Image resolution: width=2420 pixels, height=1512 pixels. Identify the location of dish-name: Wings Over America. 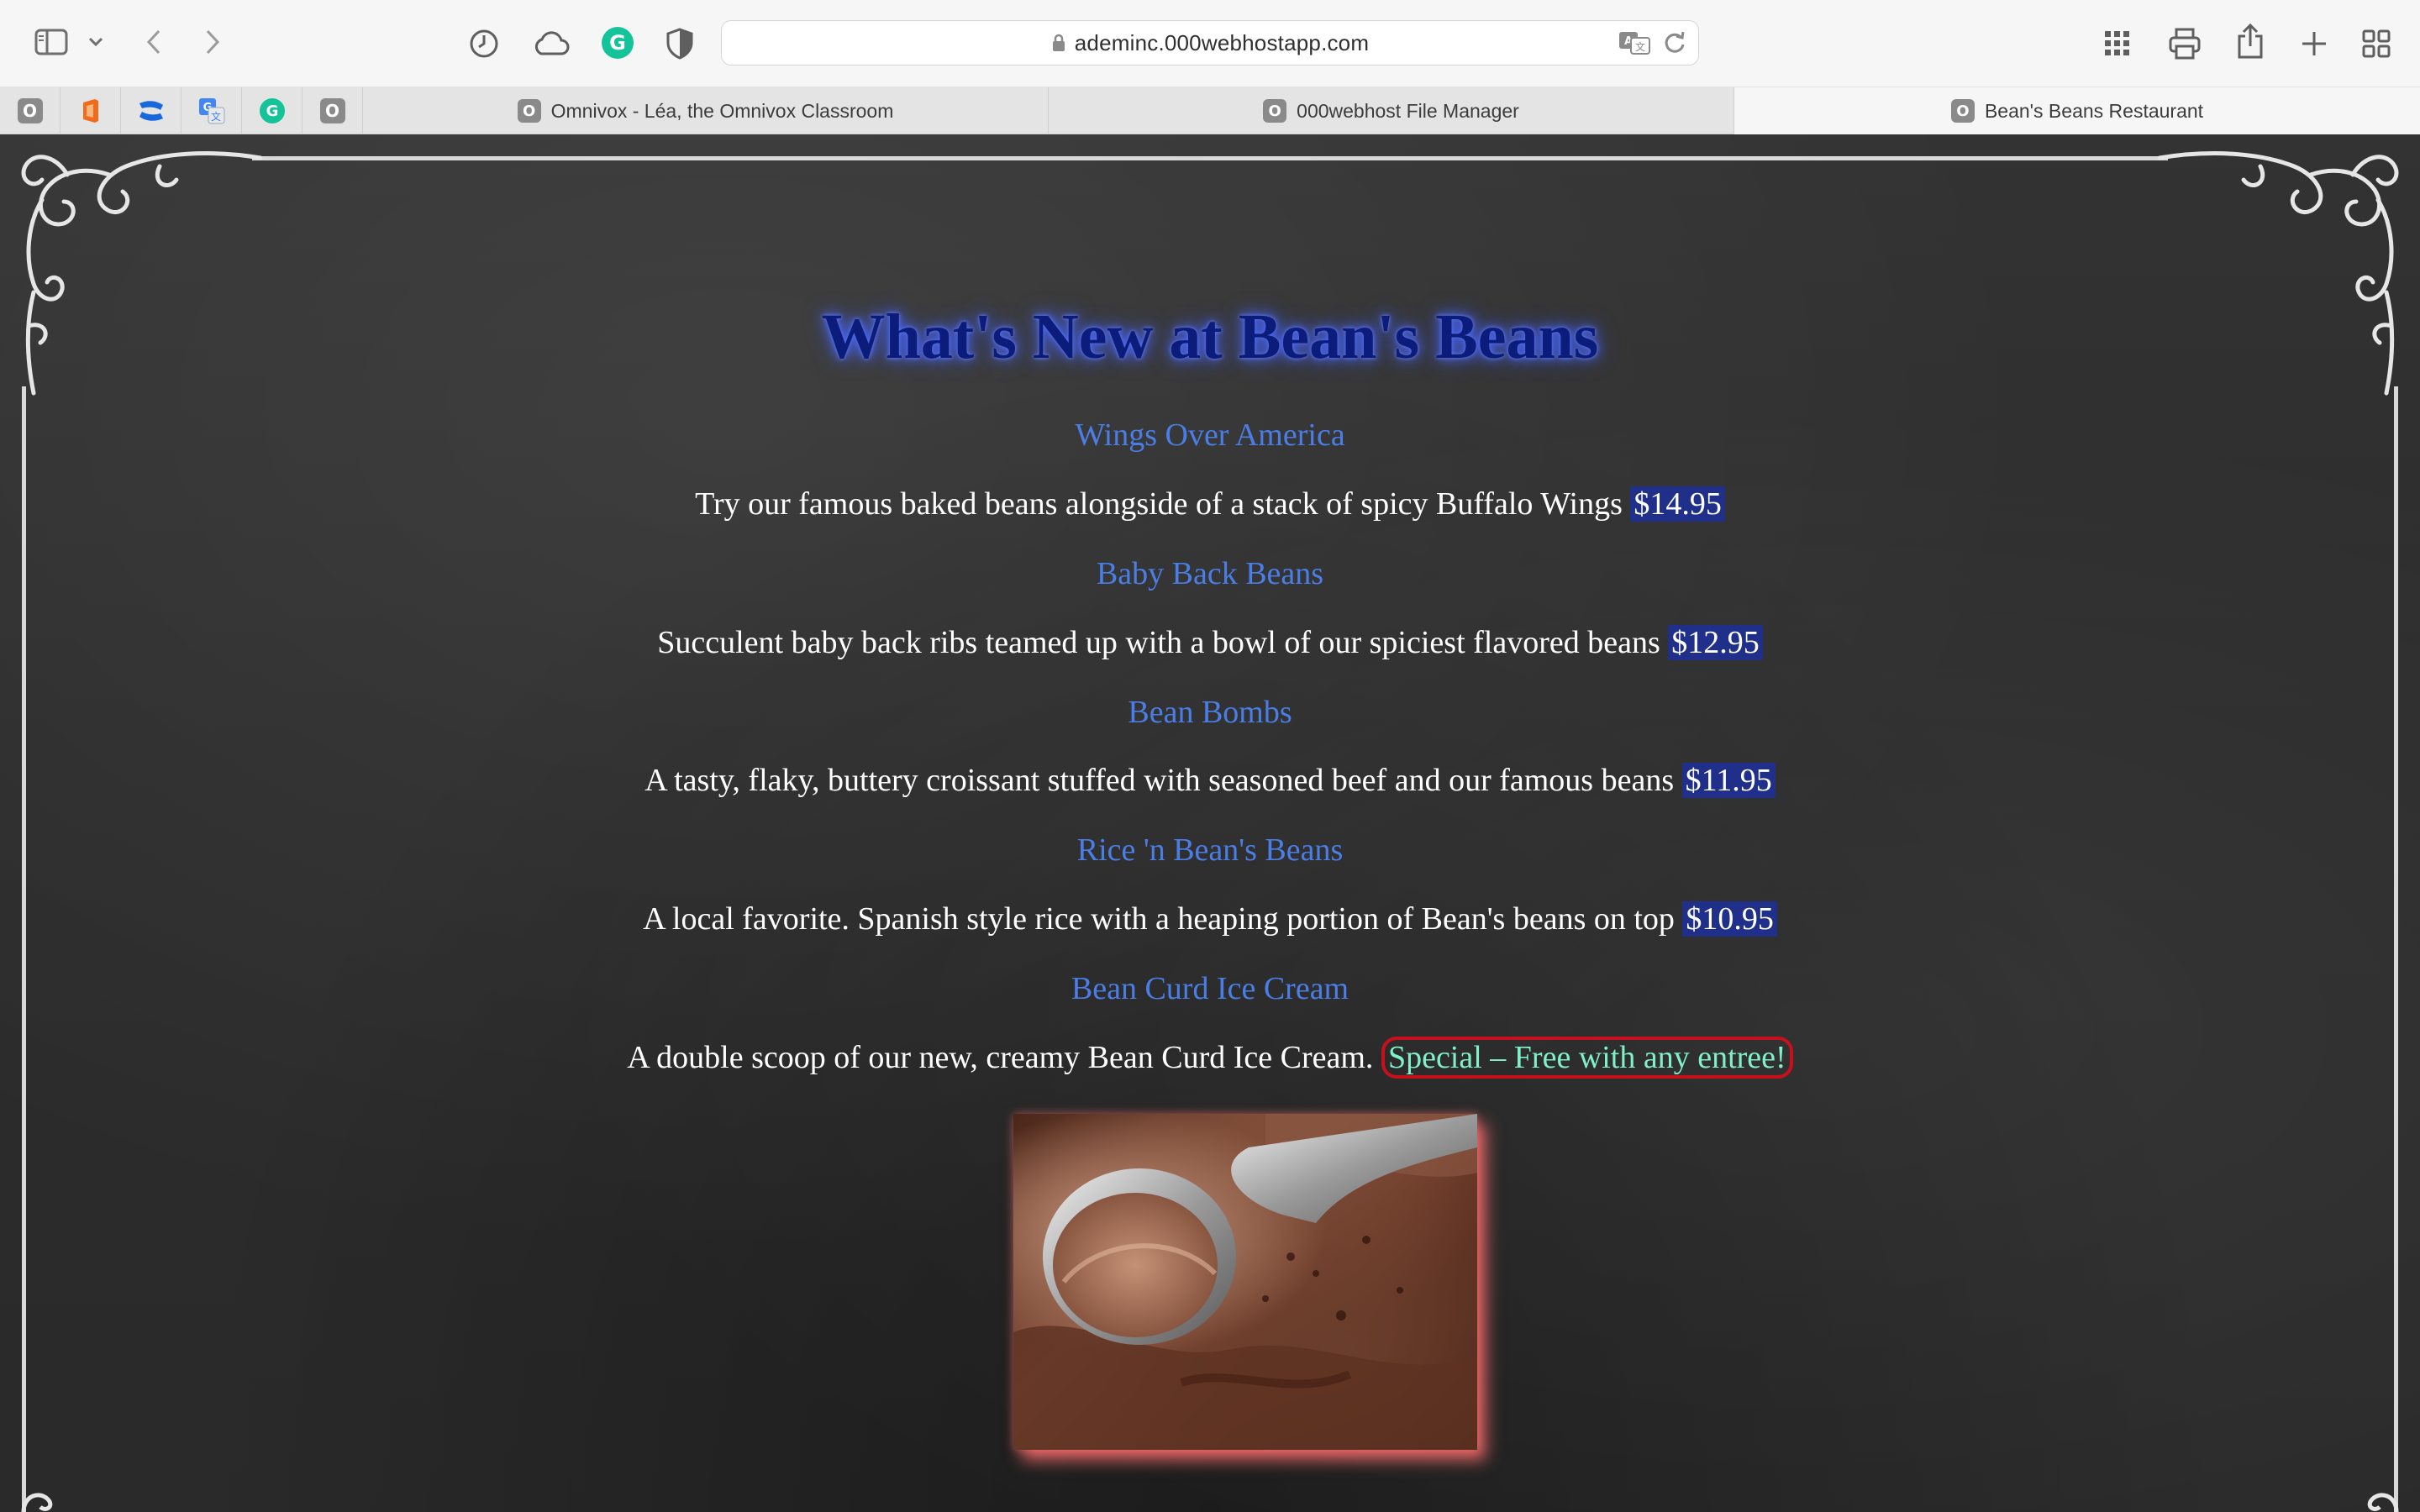
(1210, 435).